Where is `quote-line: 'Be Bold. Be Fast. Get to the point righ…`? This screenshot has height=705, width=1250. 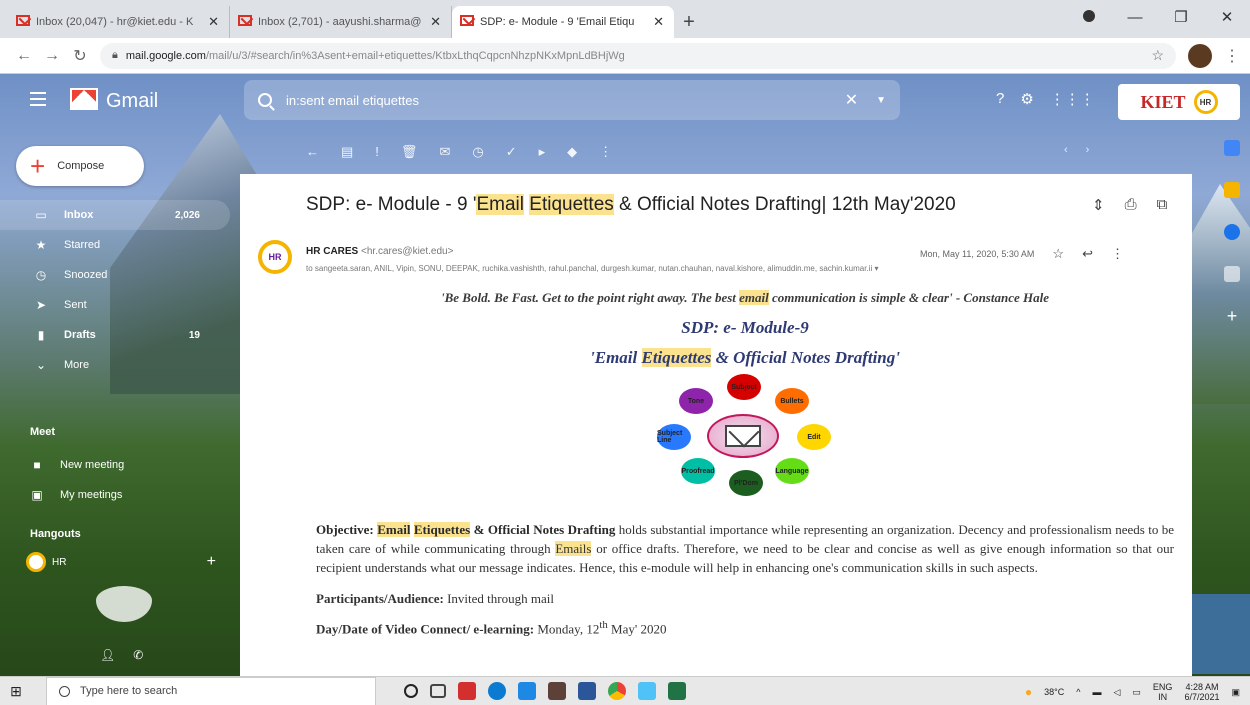
quote-line: 'Be Bold. Be Fast. Get to the point righ… is located at coordinates (745, 298).